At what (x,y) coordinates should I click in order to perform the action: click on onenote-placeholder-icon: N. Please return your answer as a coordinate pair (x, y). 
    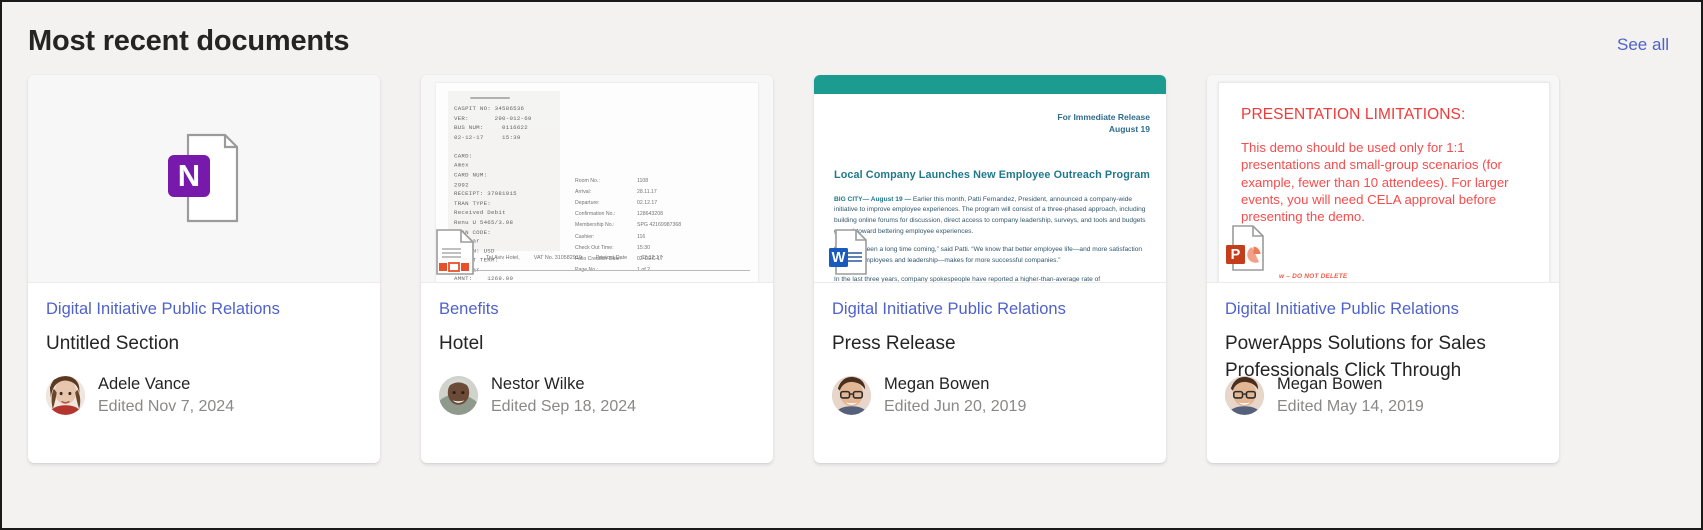
    Looking at the image, I should click on (204, 178).